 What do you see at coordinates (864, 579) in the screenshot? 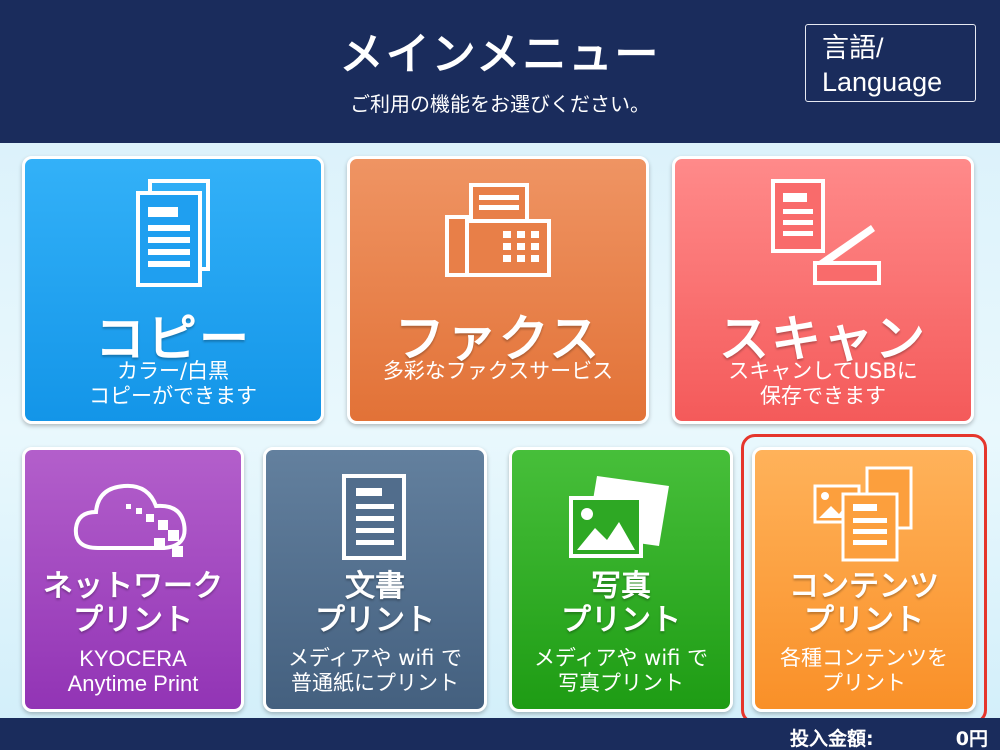
I see `selection-highlight` at bounding box center [864, 579].